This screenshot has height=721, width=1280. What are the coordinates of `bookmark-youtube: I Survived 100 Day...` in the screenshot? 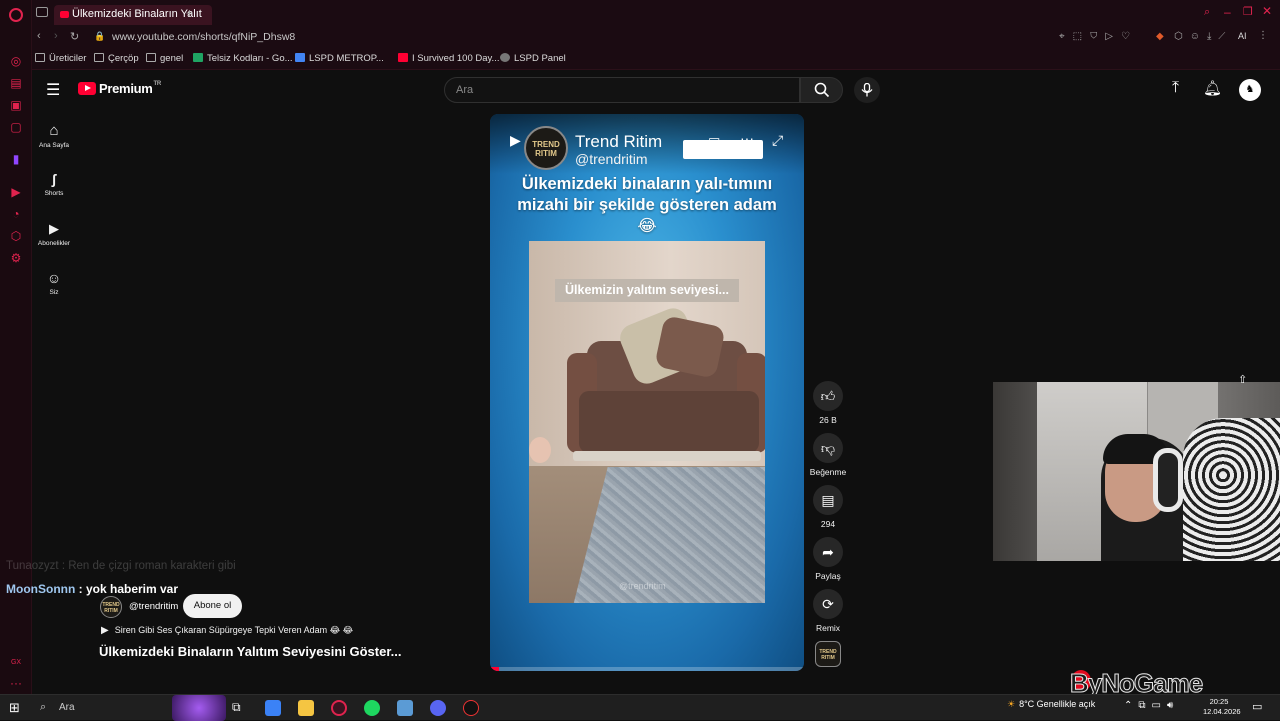 It's located at (448, 58).